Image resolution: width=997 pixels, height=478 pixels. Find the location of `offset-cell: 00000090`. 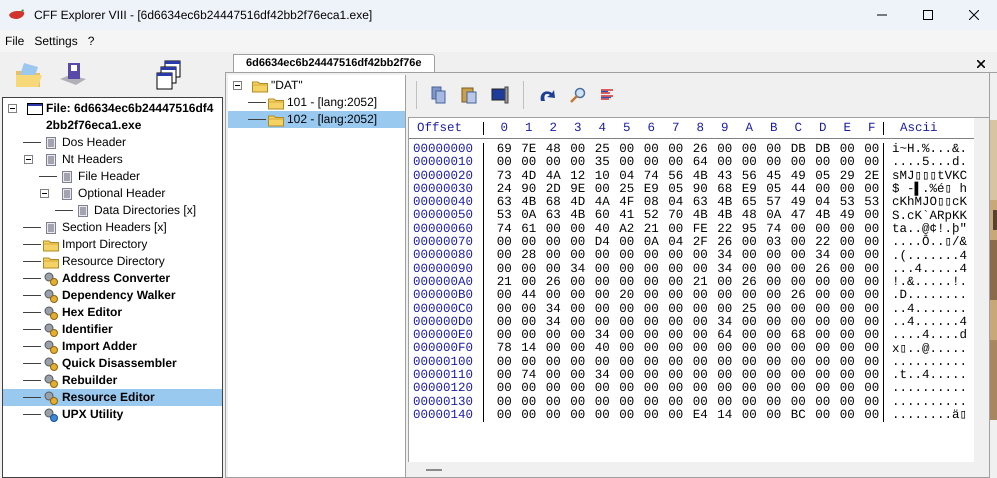

offset-cell: 00000090 is located at coordinates (446, 269).